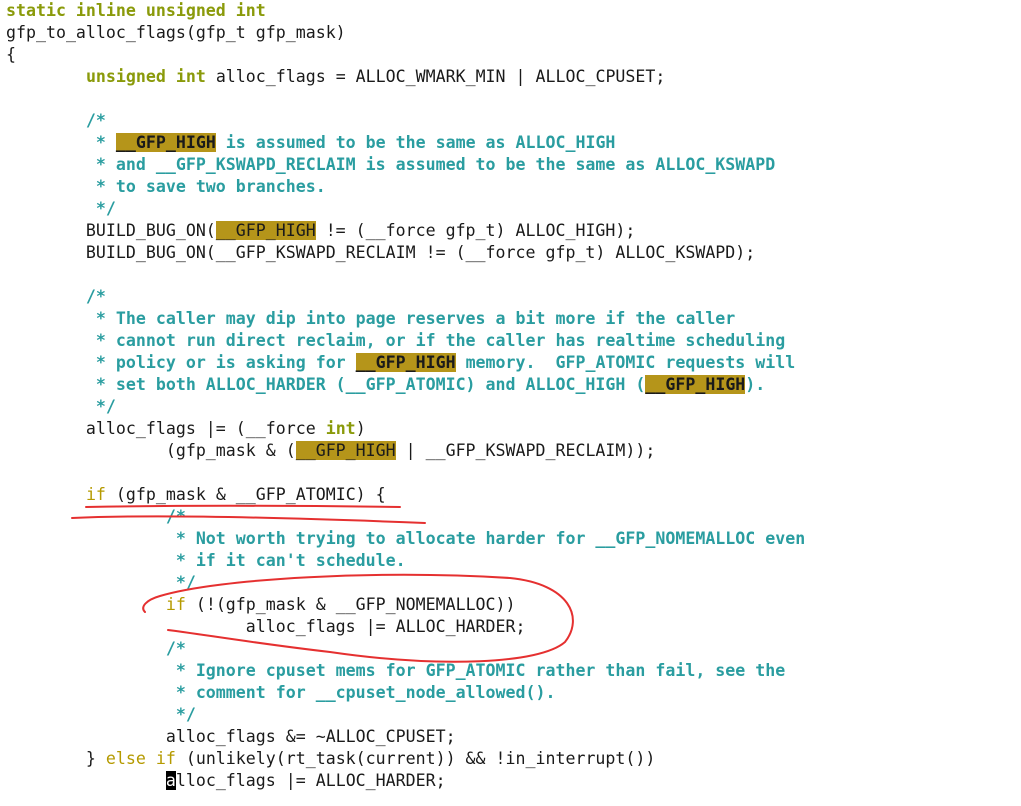 The width and height of the screenshot is (1021, 806). What do you see at coordinates (140, 758) in the screenshot?
I see `keyword-token: else if` at bounding box center [140, 758].